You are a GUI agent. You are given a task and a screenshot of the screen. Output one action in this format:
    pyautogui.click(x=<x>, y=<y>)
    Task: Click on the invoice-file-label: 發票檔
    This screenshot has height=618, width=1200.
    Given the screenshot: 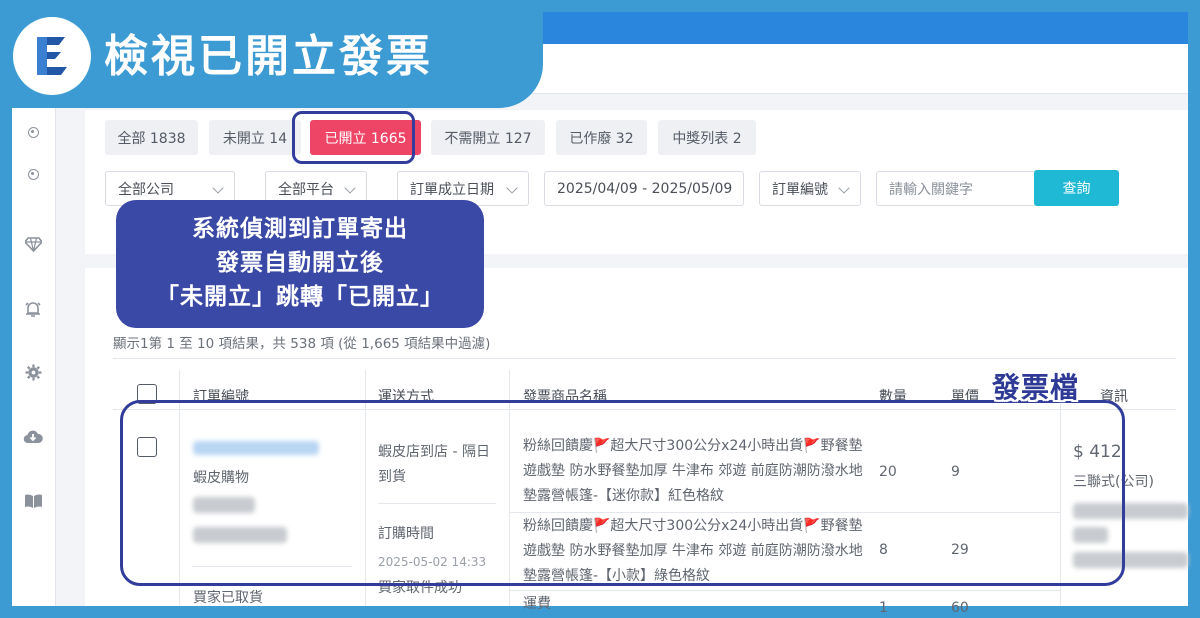 What is the action you would take?
    pyautogui.click(x=1036, y=387)
    